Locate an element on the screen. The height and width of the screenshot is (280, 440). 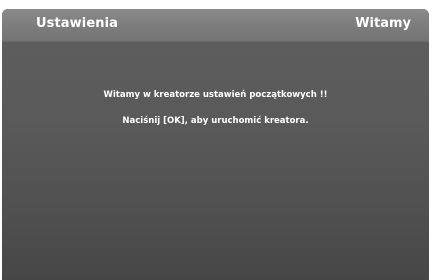
page-name: Witamy is located at coordinates (383, 23).